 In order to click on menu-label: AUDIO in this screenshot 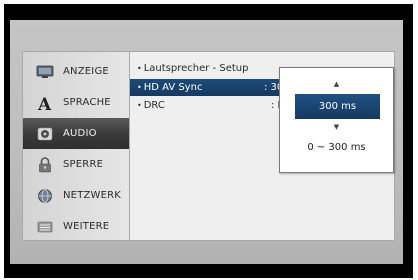, I will do `click(80, 133)`.